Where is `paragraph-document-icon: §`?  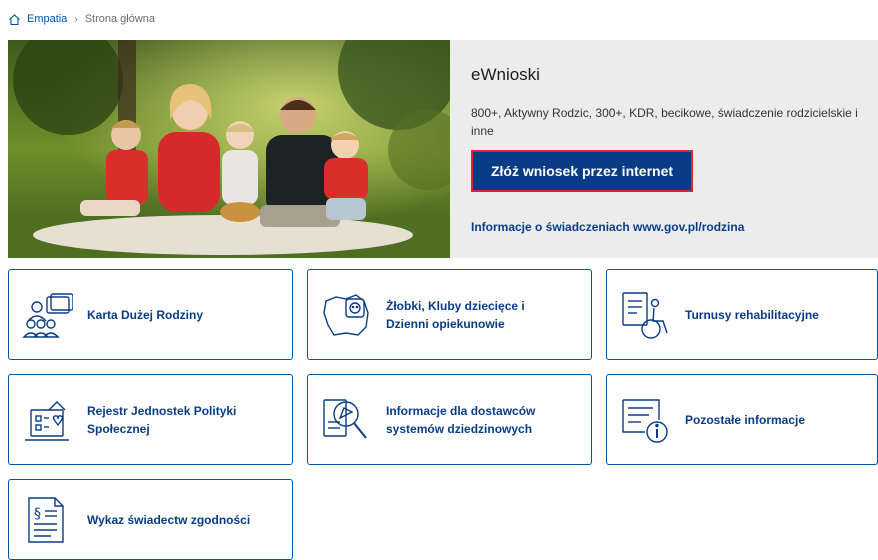
paragraph-document-icon: § is located at coordinates (47, 520).